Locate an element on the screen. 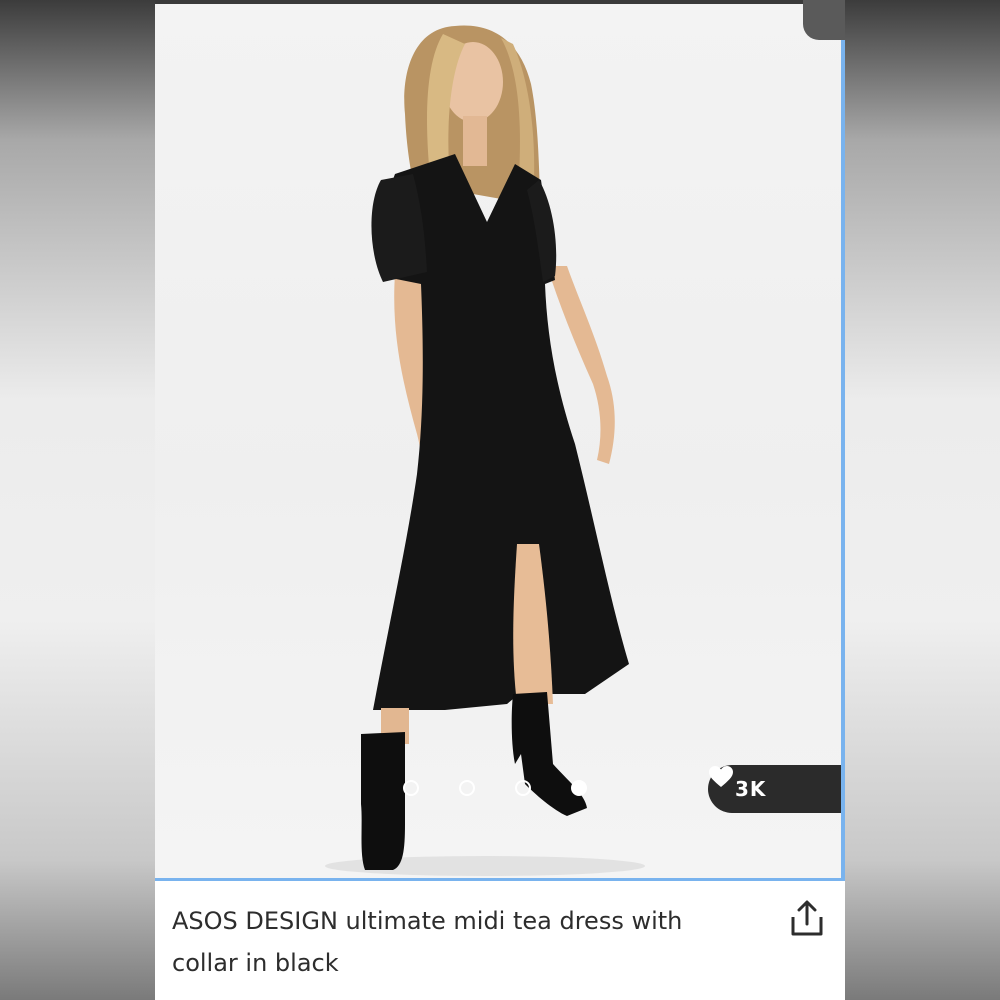  carousel-dot-active is located at coordinates (579, 788).